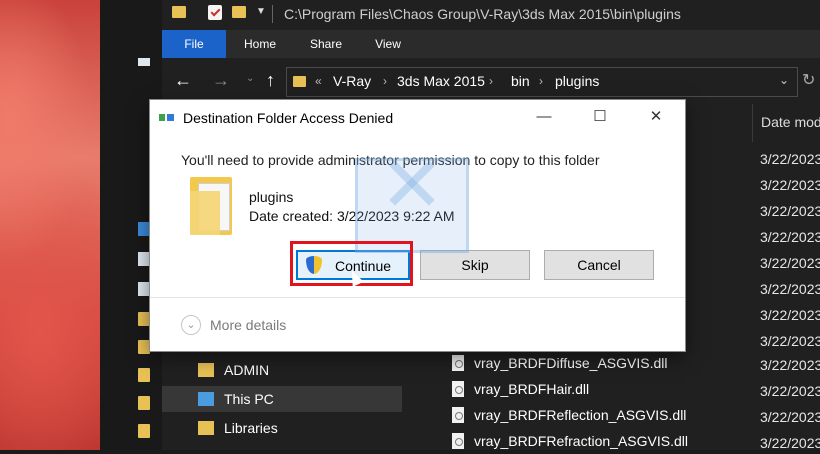 The width and height of the screenshot is (820, 454). I want to click on dialog-title: Destination Folder Access Denied, so click(288, 118).